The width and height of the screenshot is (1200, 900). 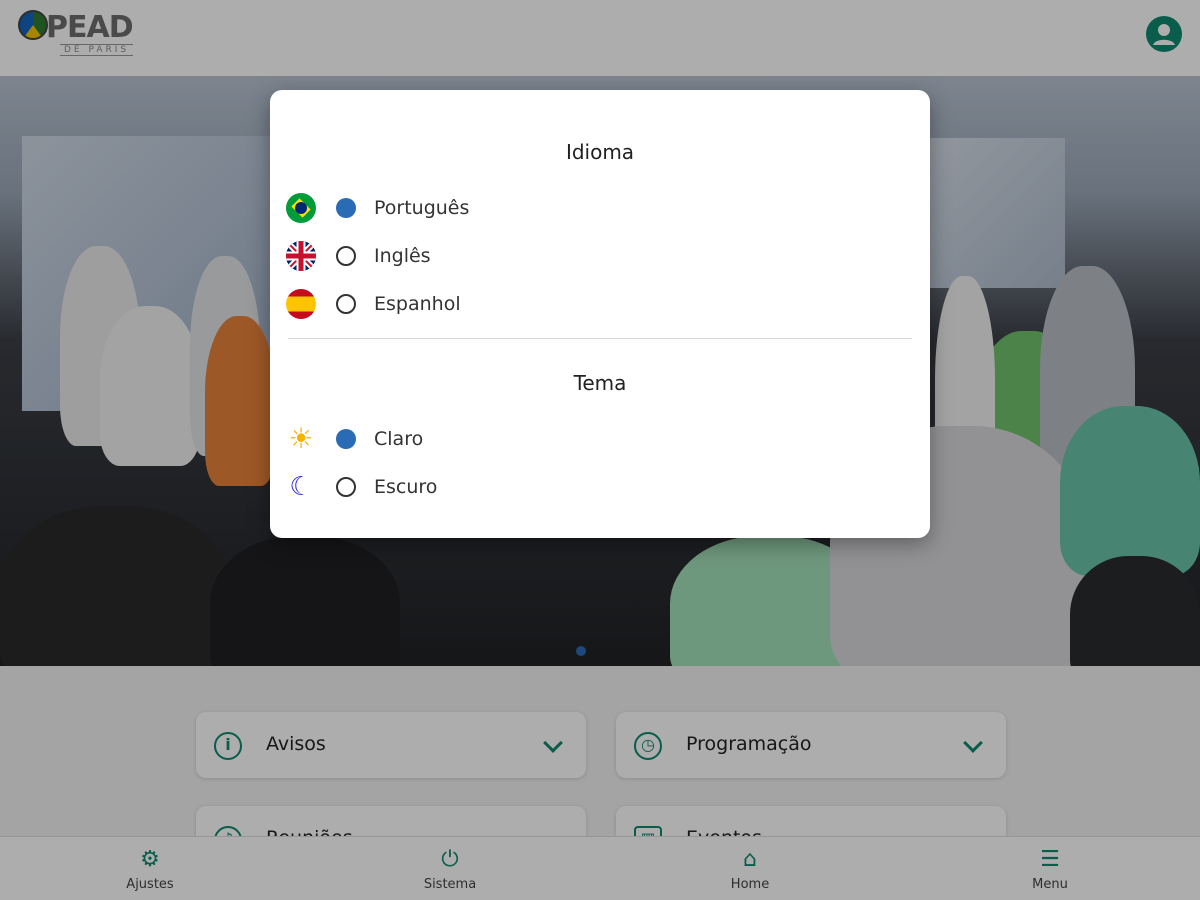 What do you see at coordinates (301, 439) in the screenshot?
I see `sun-icon: ☀` at bounding box center [301, 439].